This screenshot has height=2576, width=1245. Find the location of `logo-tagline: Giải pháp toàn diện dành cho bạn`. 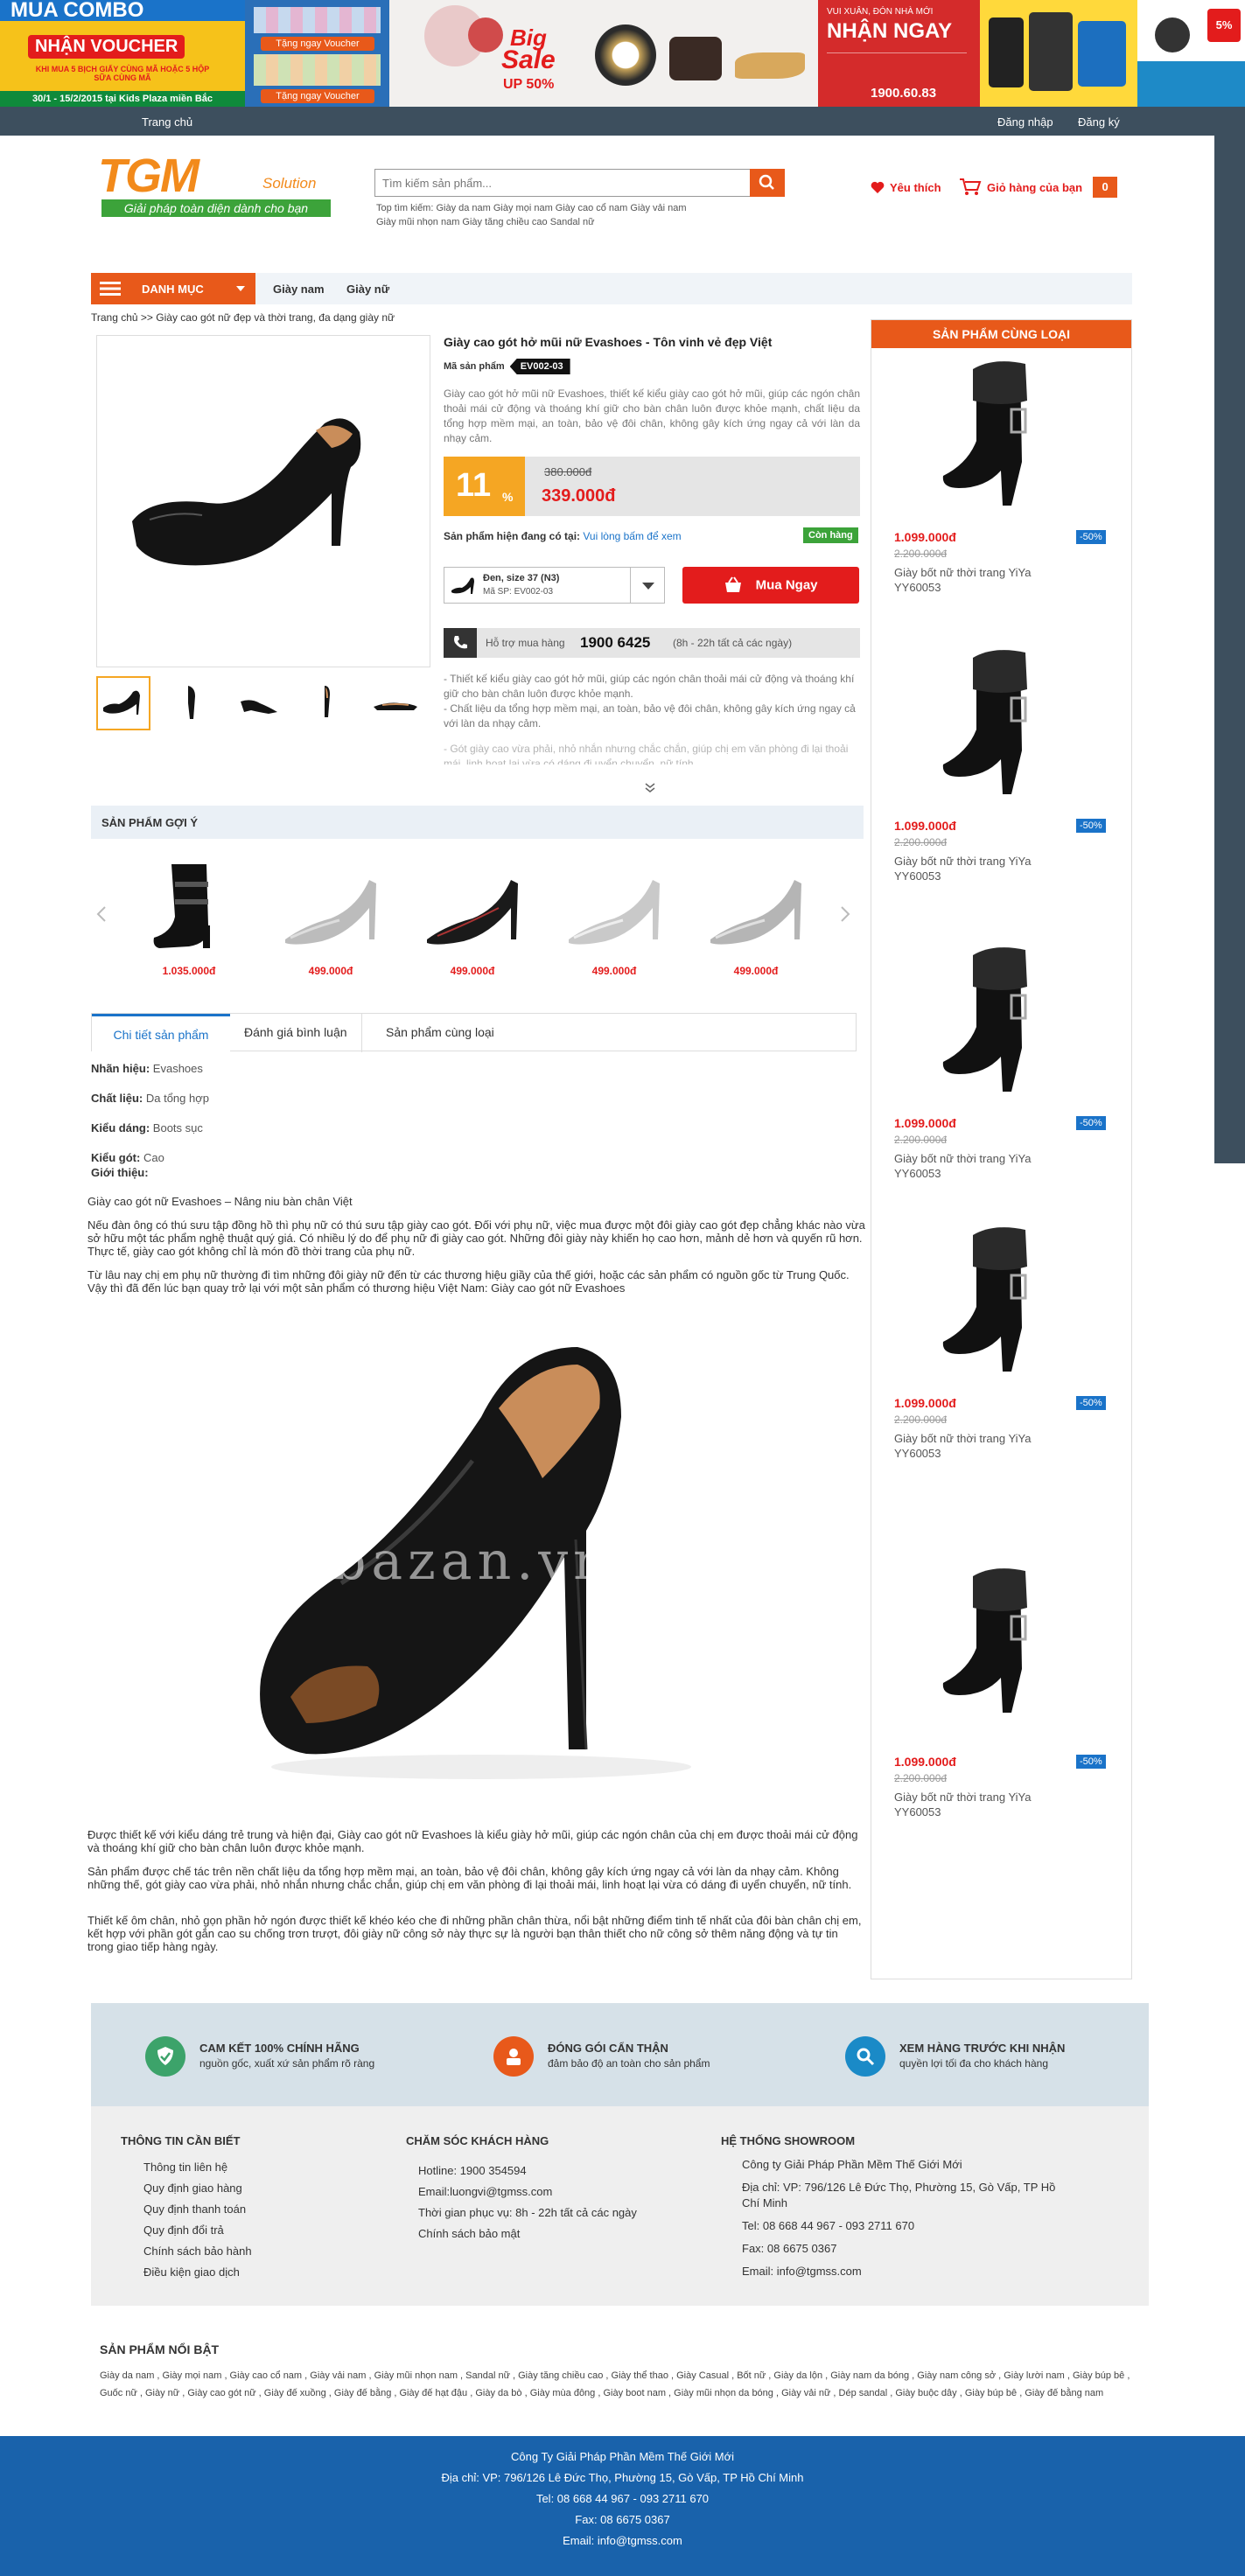

logo-tagline: Giải pháp toàn diện dành cho bạn is located at coordinates (216, 208).